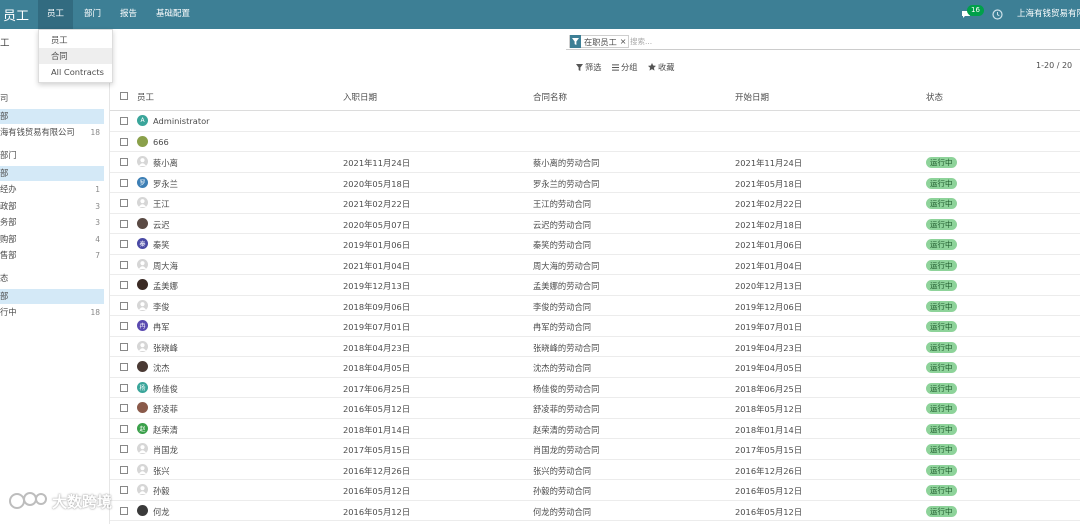 The image size is (1080, 524). Describe the element at coordinates (595, 224) in the screenshot. I see `table-row: 云迟 2020年05月07日 云迟的劳动合同 2021年02月18日 运行中` at that location.